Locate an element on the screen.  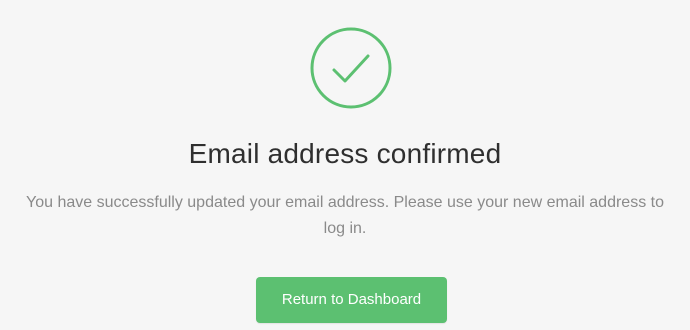
return-to-dashboard-button: Return to Dashboard is located at coordinates (351, 300).